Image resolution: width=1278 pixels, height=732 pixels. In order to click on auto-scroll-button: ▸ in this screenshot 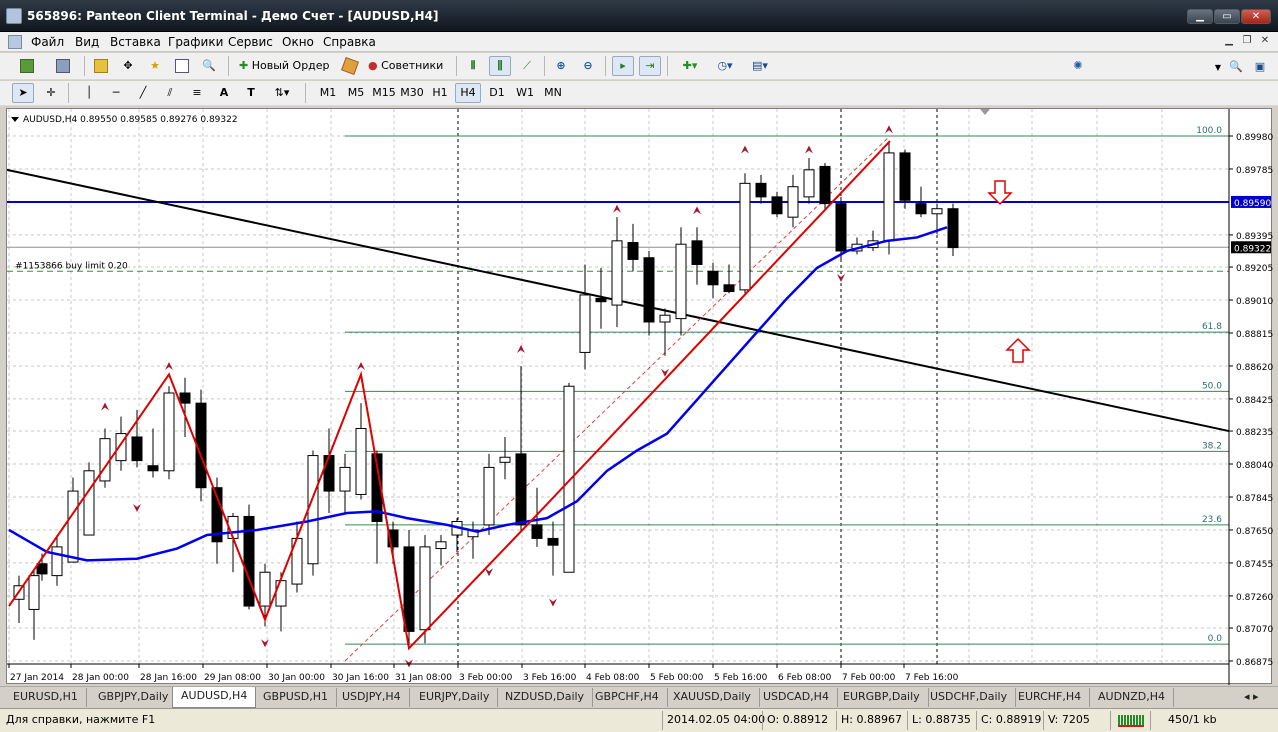, I will do `click(623, 66)`.